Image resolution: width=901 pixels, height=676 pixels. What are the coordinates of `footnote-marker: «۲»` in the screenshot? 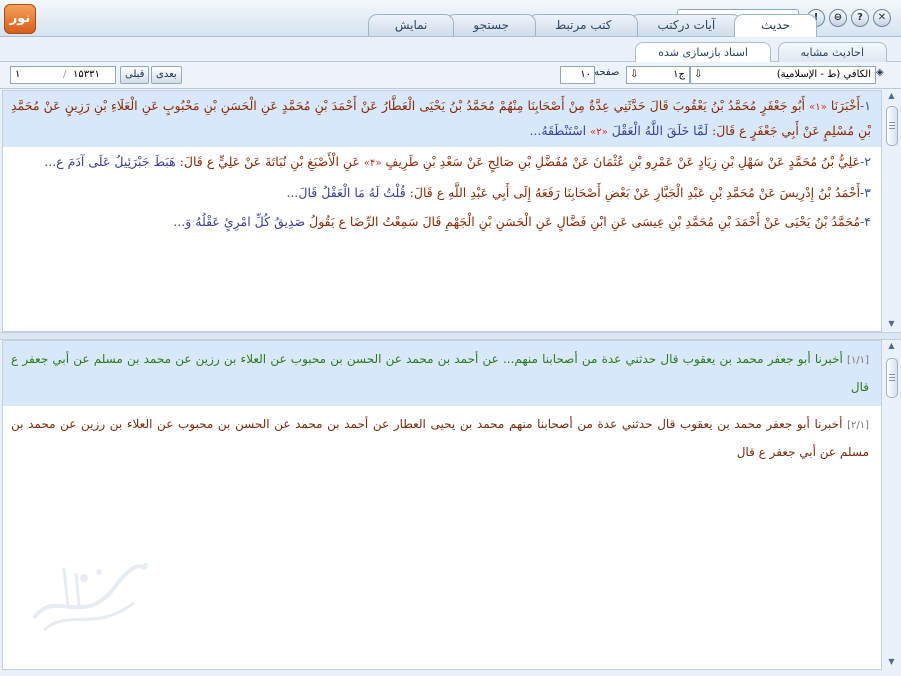 It's located at (599, 132).